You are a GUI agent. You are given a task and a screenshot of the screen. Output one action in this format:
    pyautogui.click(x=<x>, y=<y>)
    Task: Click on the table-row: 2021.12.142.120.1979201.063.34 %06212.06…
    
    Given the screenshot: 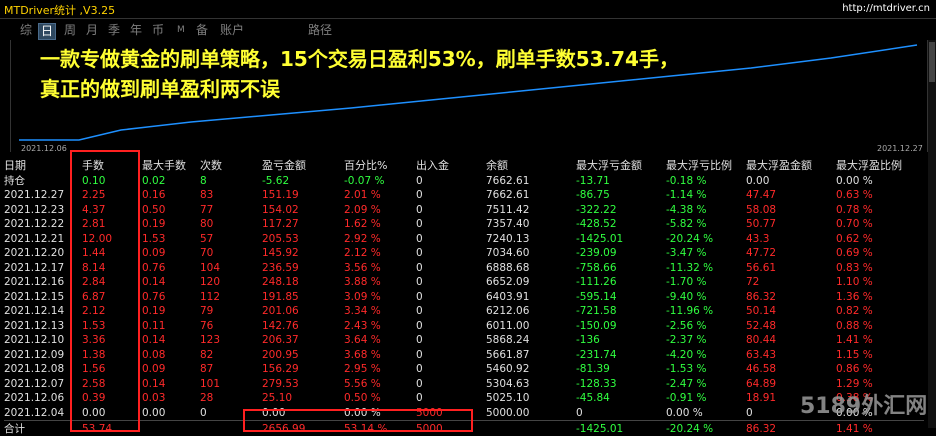 What is the action you would take?
    pyautogui.click(x=464, y=311)
    